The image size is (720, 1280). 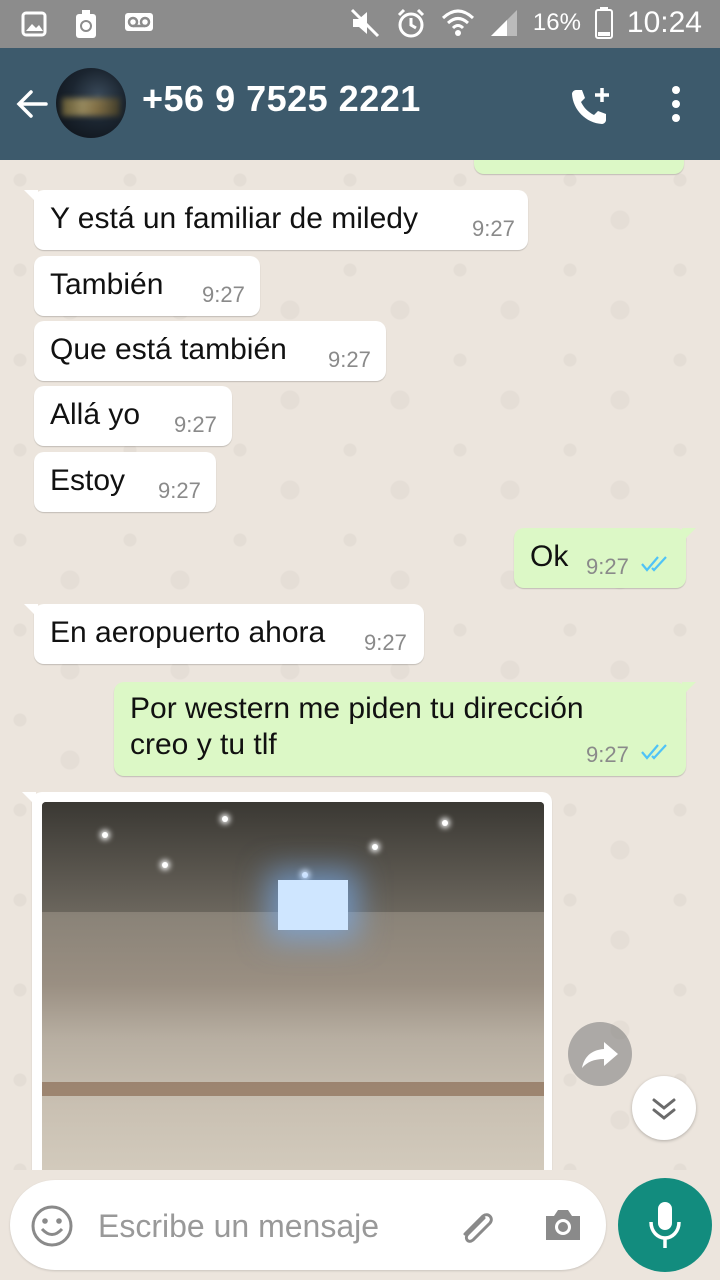 I want to click on forward-button, so click(x=600, y=1054).